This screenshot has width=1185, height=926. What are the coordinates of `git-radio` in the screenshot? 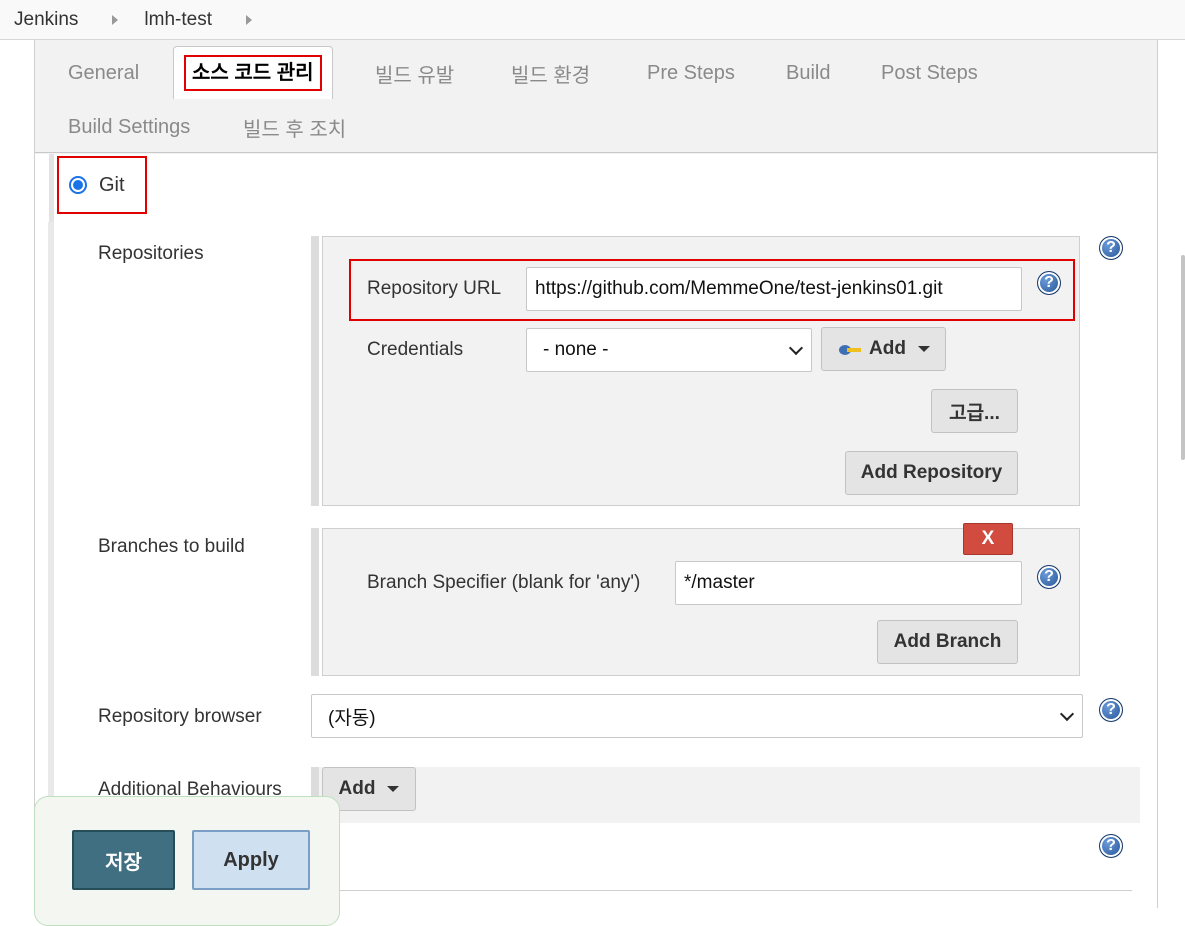 It's located at (78, 185).